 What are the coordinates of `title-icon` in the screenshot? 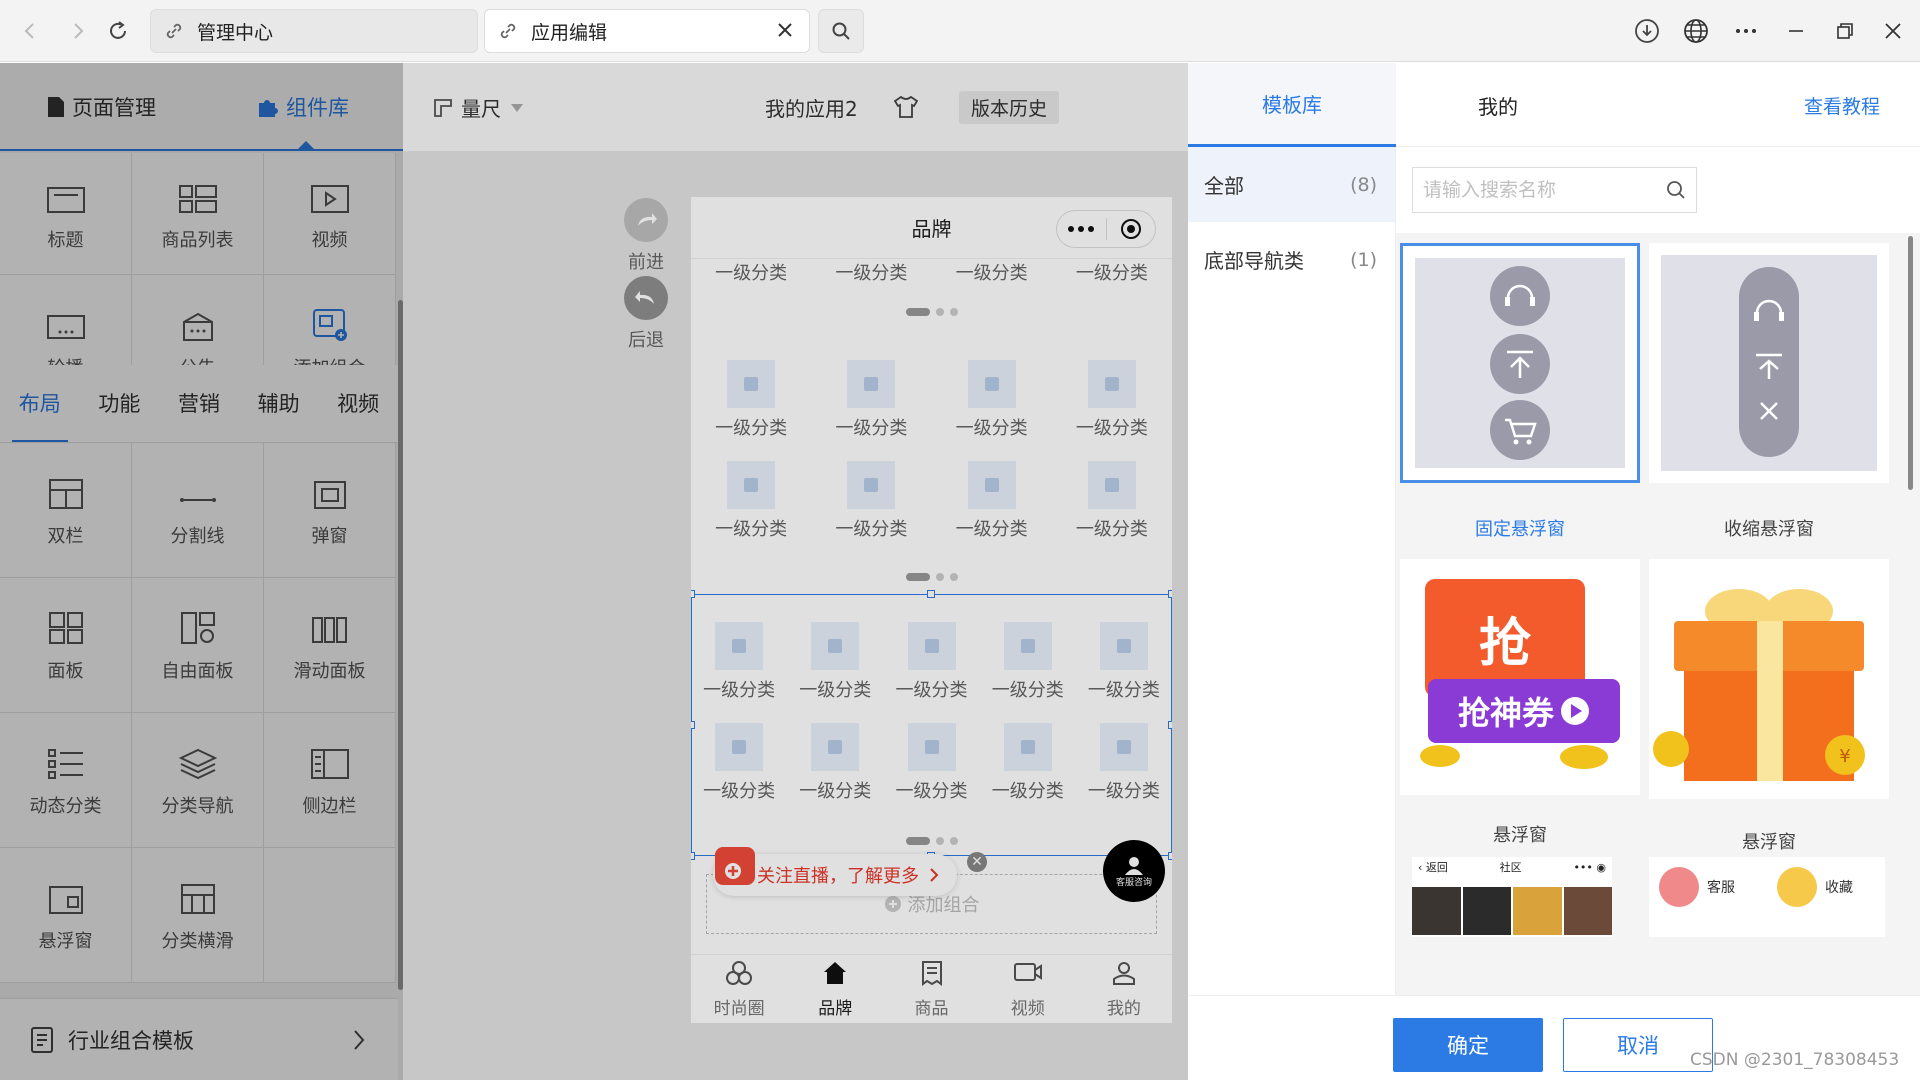 It's located at (66, 195).